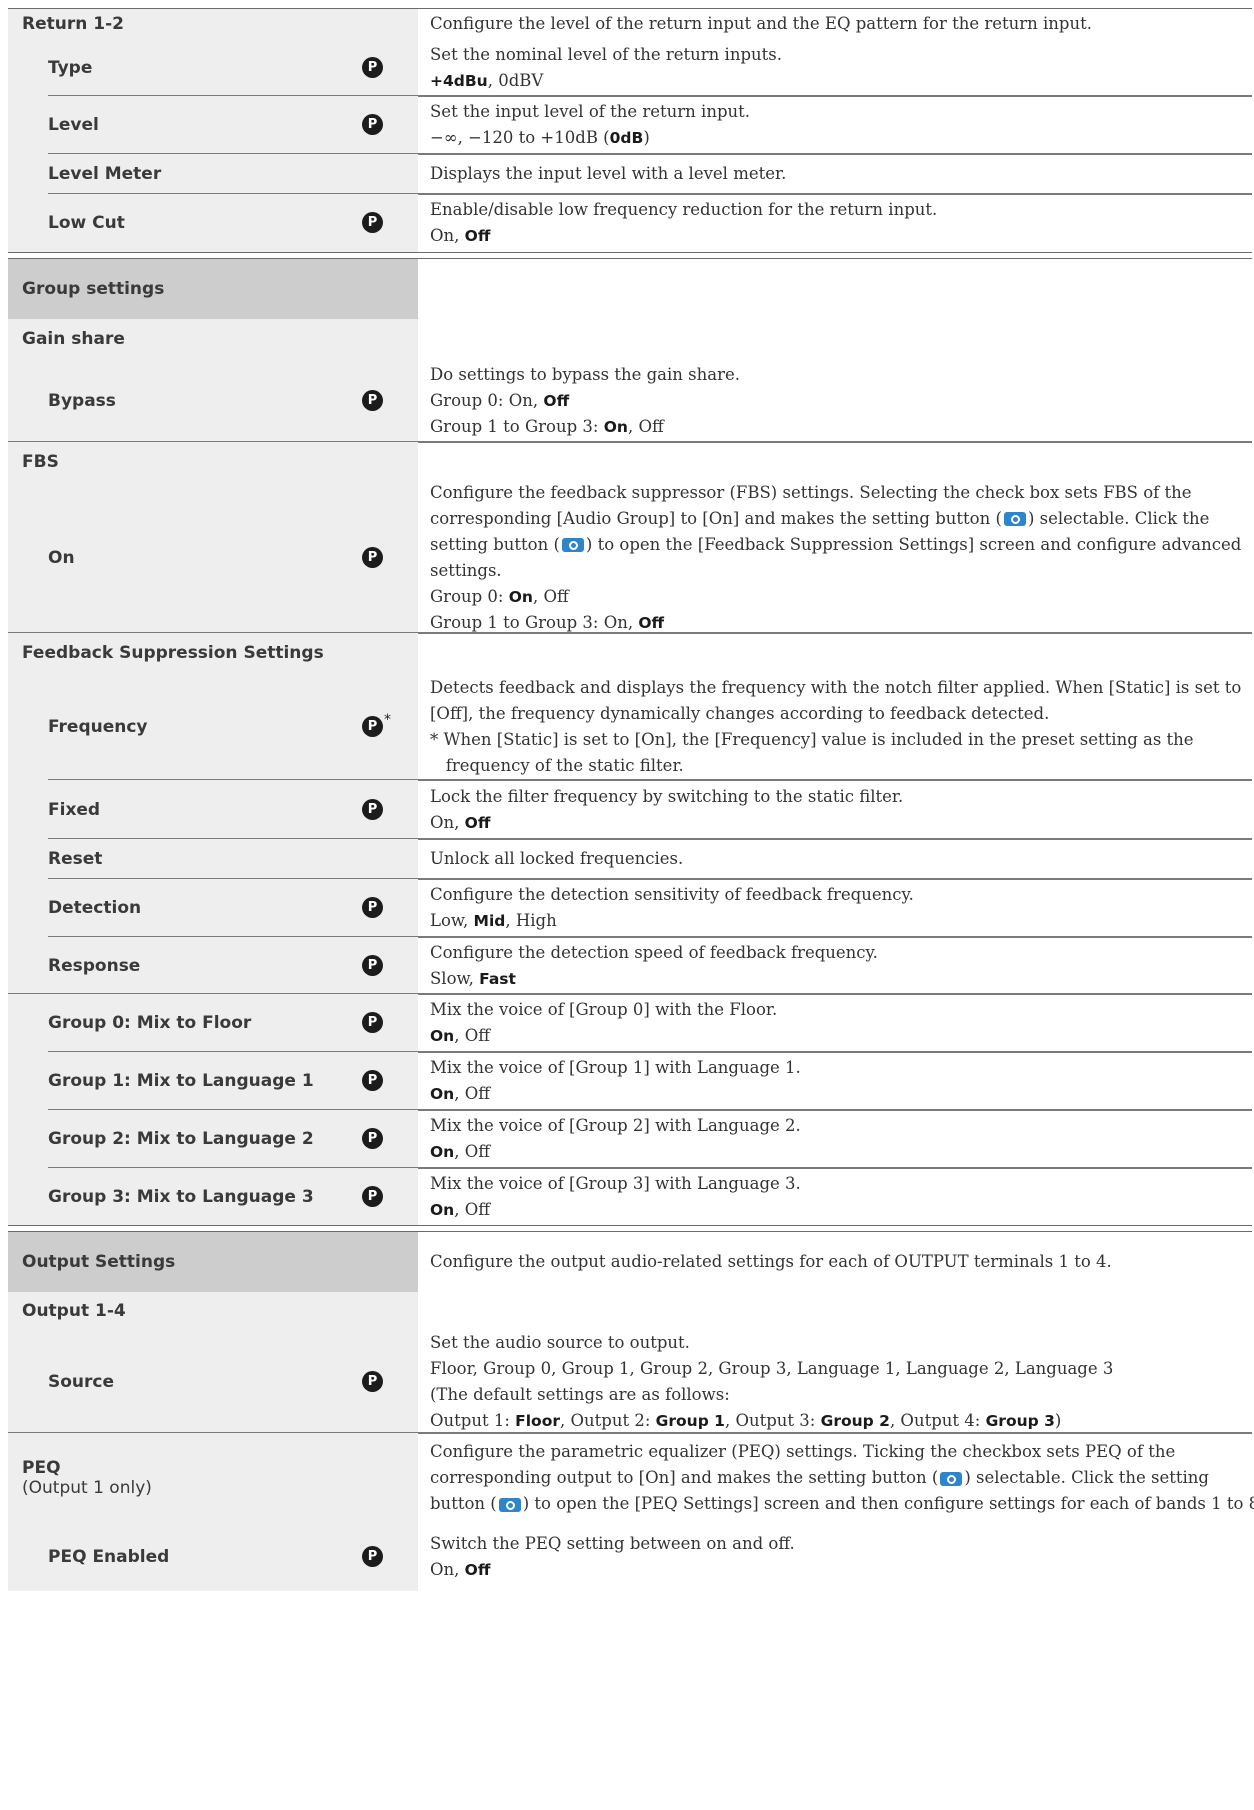 This screenshot has width=1254, height=1810. Describe the element at coordinates (213, 339) in the screenshot. I see `setting-name-cell: Gain share` at that location.